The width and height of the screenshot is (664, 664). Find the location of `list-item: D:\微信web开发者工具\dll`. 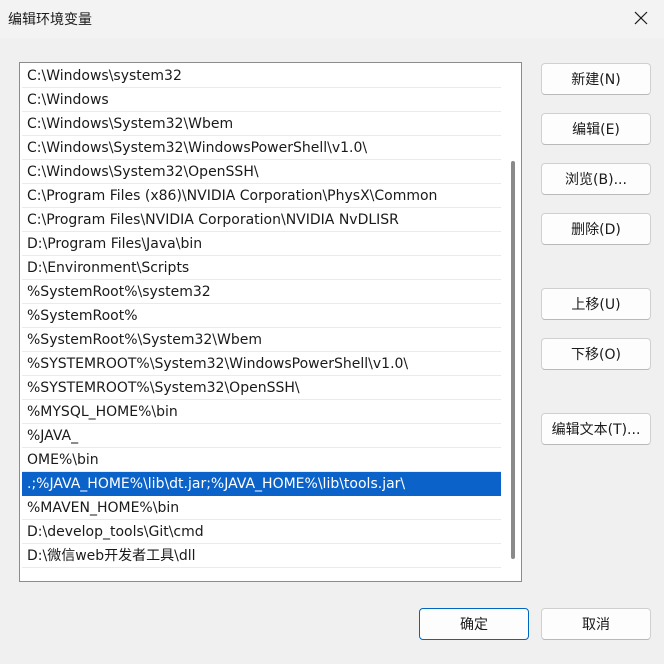

list-item: D:\微信web开发者工具\dll is located at coordinates (261, 556).